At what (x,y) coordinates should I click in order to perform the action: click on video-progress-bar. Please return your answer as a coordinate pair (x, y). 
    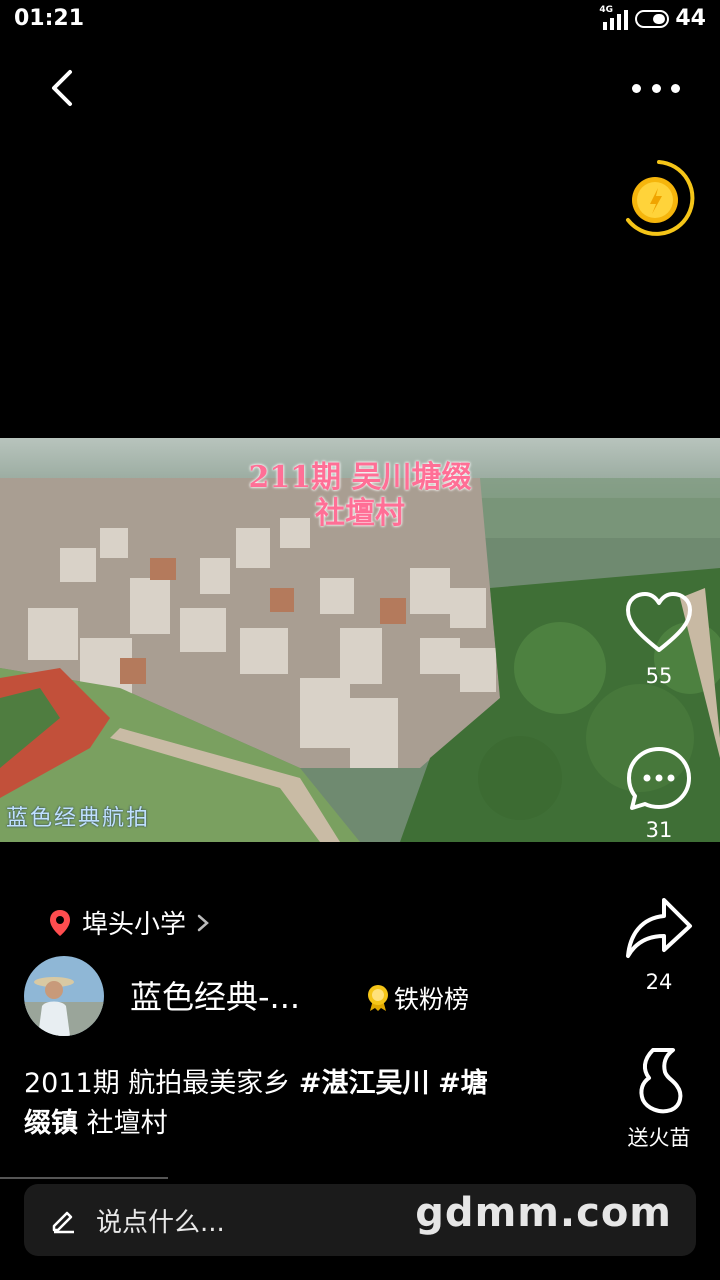
    Looking at the image, I should click on (84, 1178).